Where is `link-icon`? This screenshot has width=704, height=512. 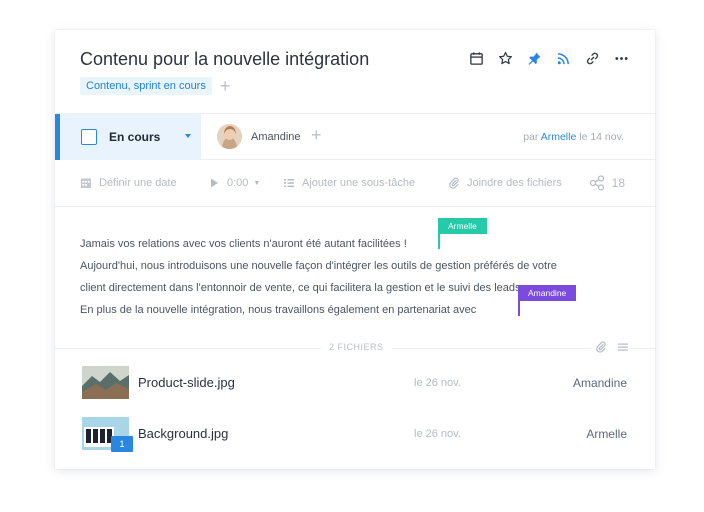
link-icon is located at coordinates (592, 58).